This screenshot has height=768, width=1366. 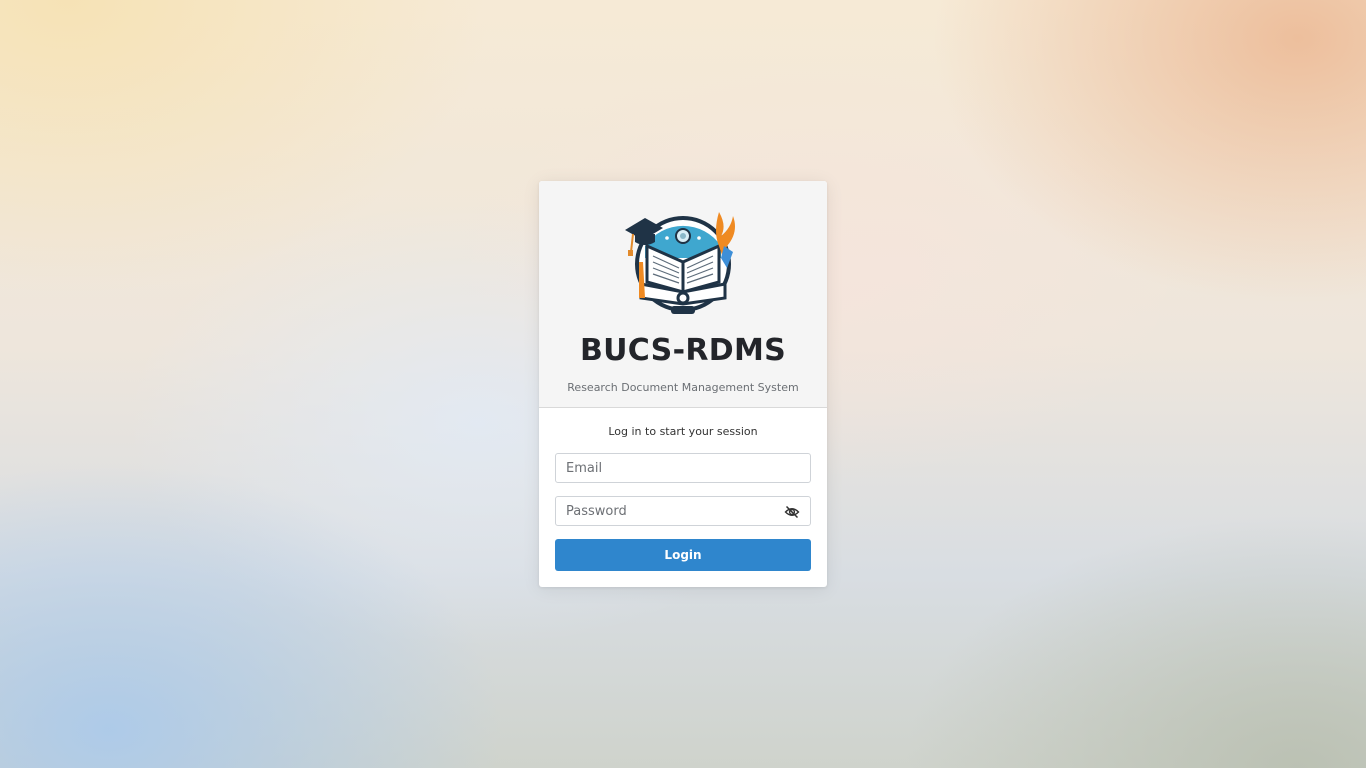 I want to click on app-subtitle: Research Document Management System, so click(x=683, y=387).